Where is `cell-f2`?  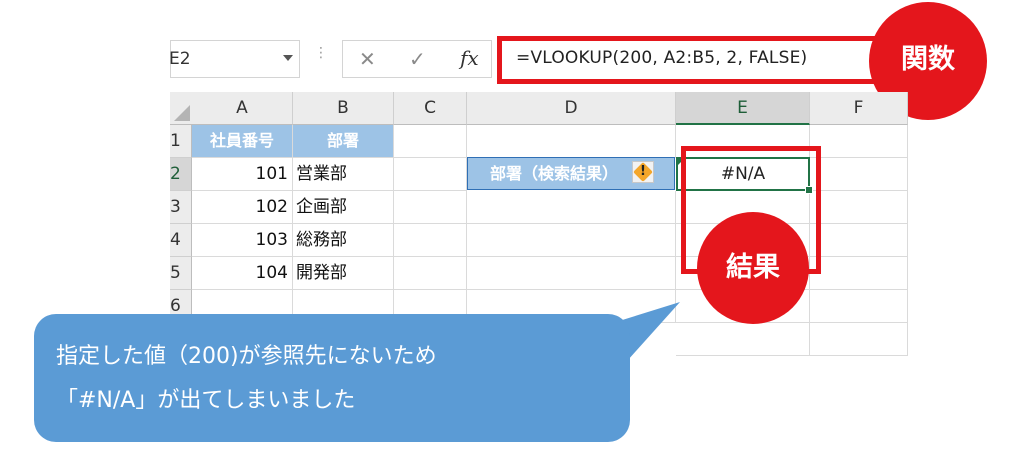
cell-f2 is located at coordinates (859, 174).